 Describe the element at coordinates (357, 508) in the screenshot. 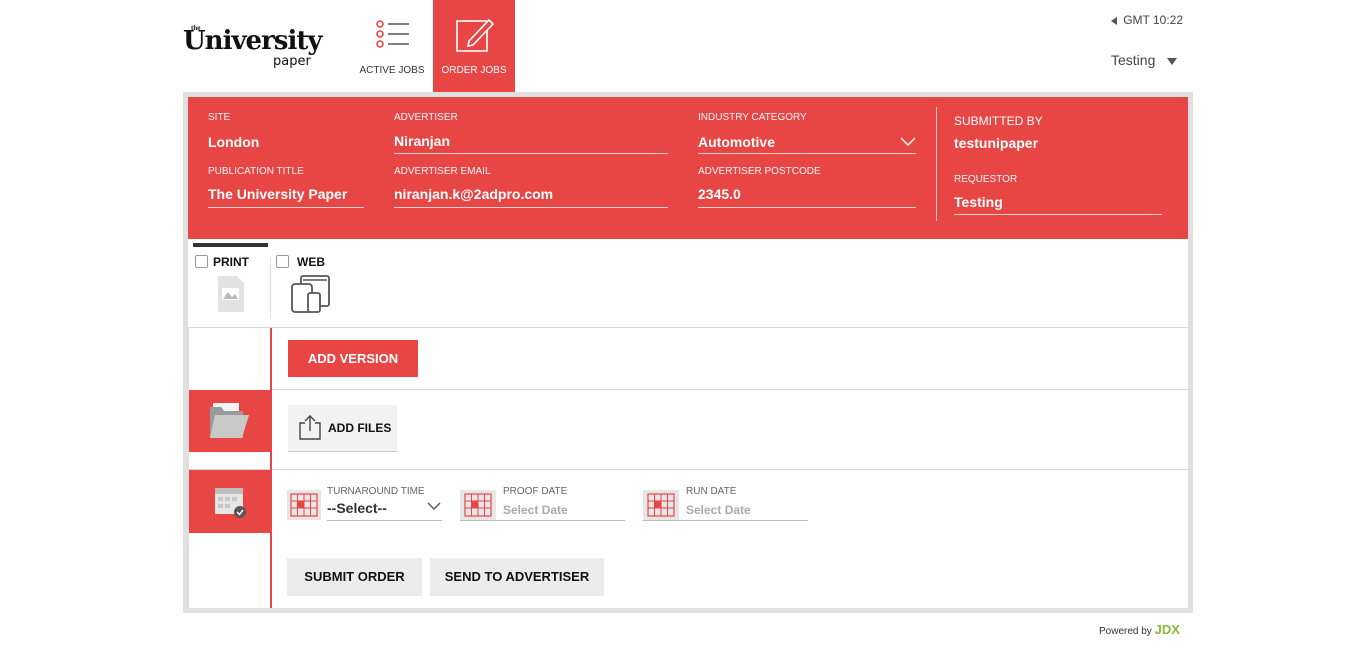

I see `turnaround-select: --Select--` at that location.